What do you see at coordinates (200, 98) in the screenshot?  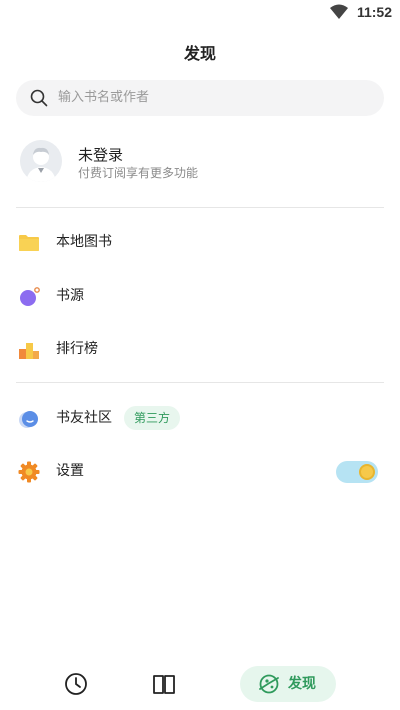 I see `search-bar: 输入书名或作者` at bounding box center [200, 98].